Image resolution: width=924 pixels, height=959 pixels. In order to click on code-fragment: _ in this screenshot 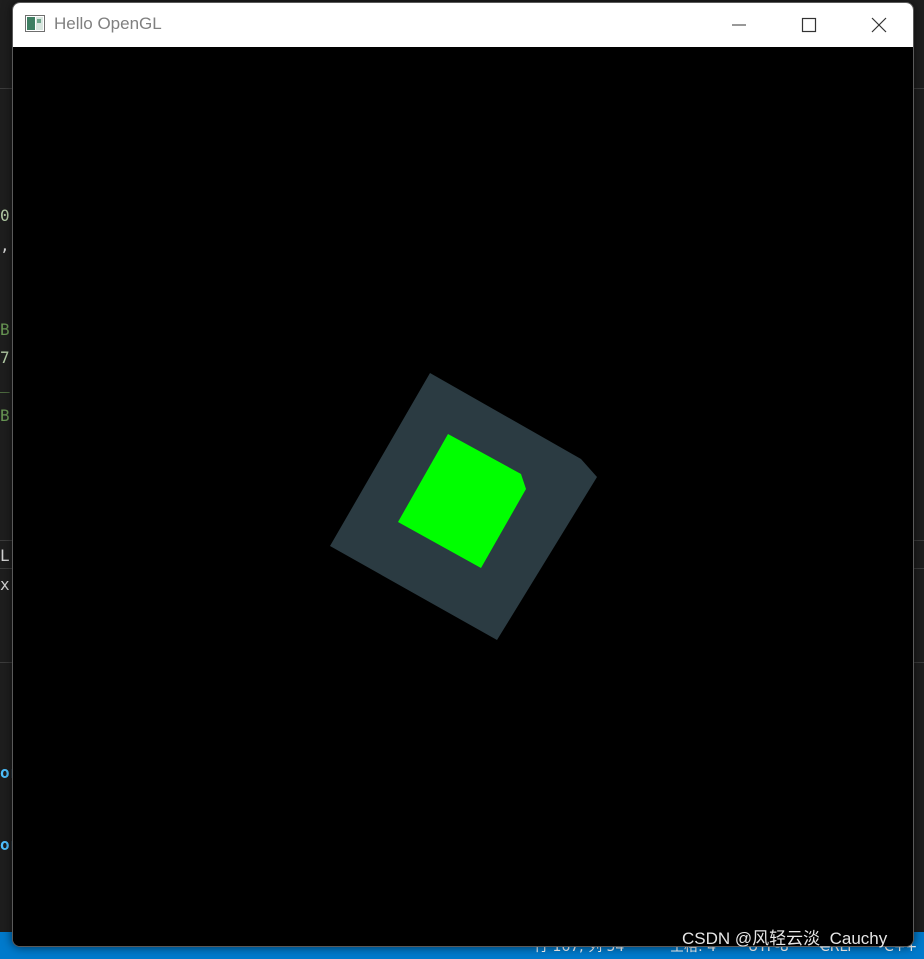, I will do `click(5, 383)`.